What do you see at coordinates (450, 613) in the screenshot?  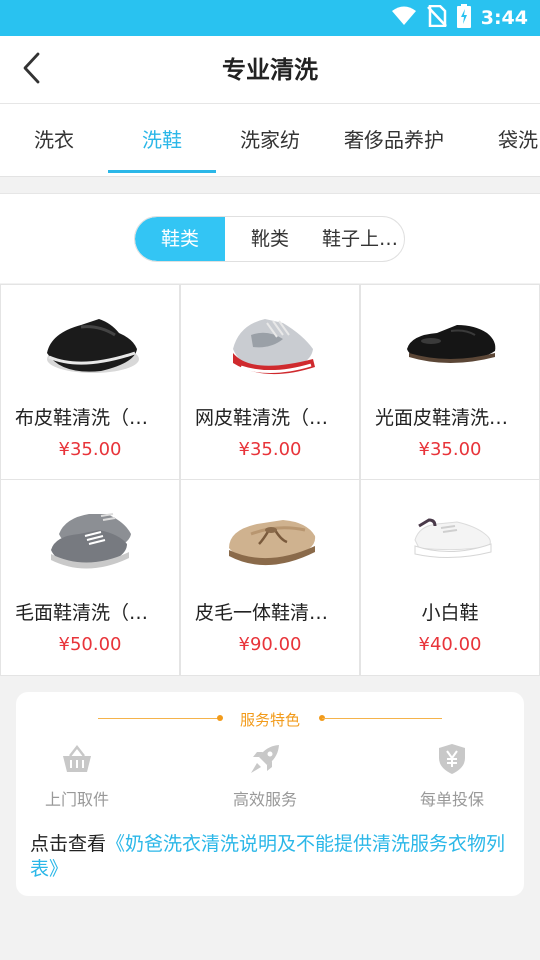 I see `product-name: 小白鞋` at bounding box center [450, 613].